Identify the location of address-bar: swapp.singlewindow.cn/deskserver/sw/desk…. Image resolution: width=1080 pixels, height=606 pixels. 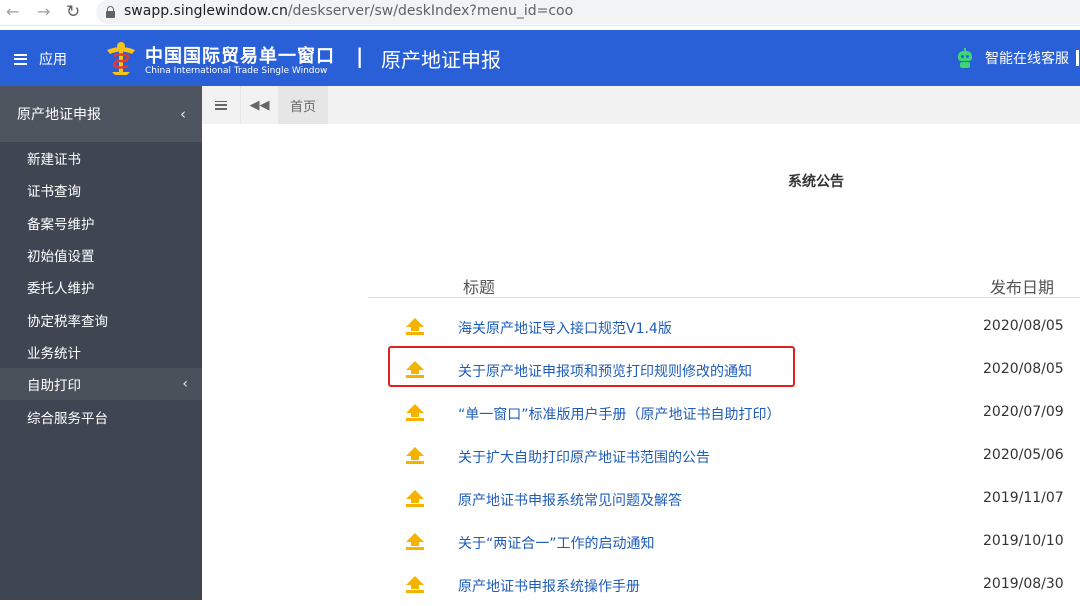
(588, 12).